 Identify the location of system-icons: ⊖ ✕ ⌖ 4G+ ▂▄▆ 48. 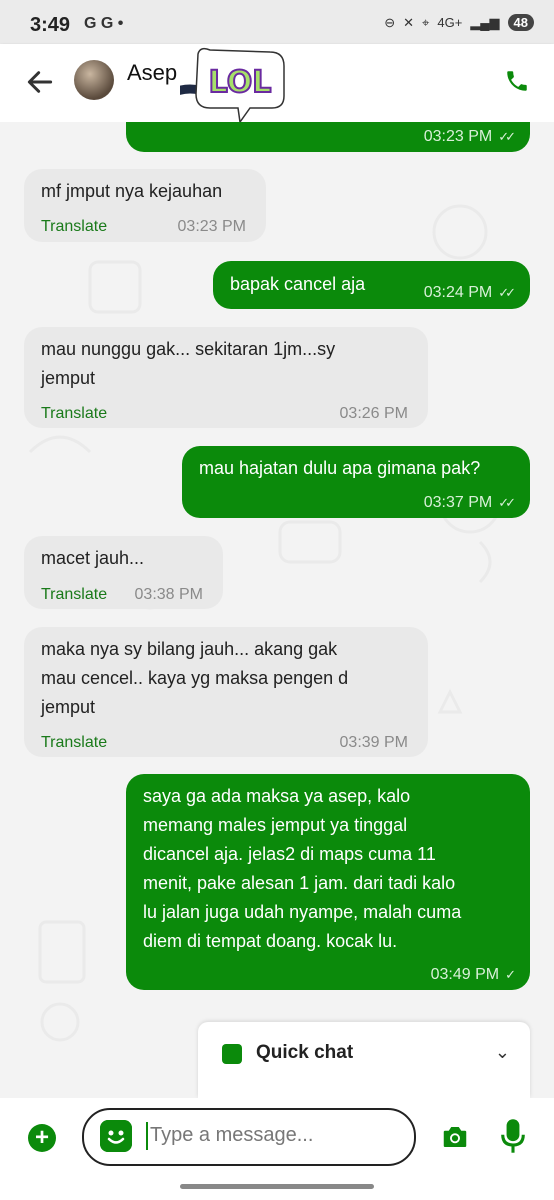
(459, 22).